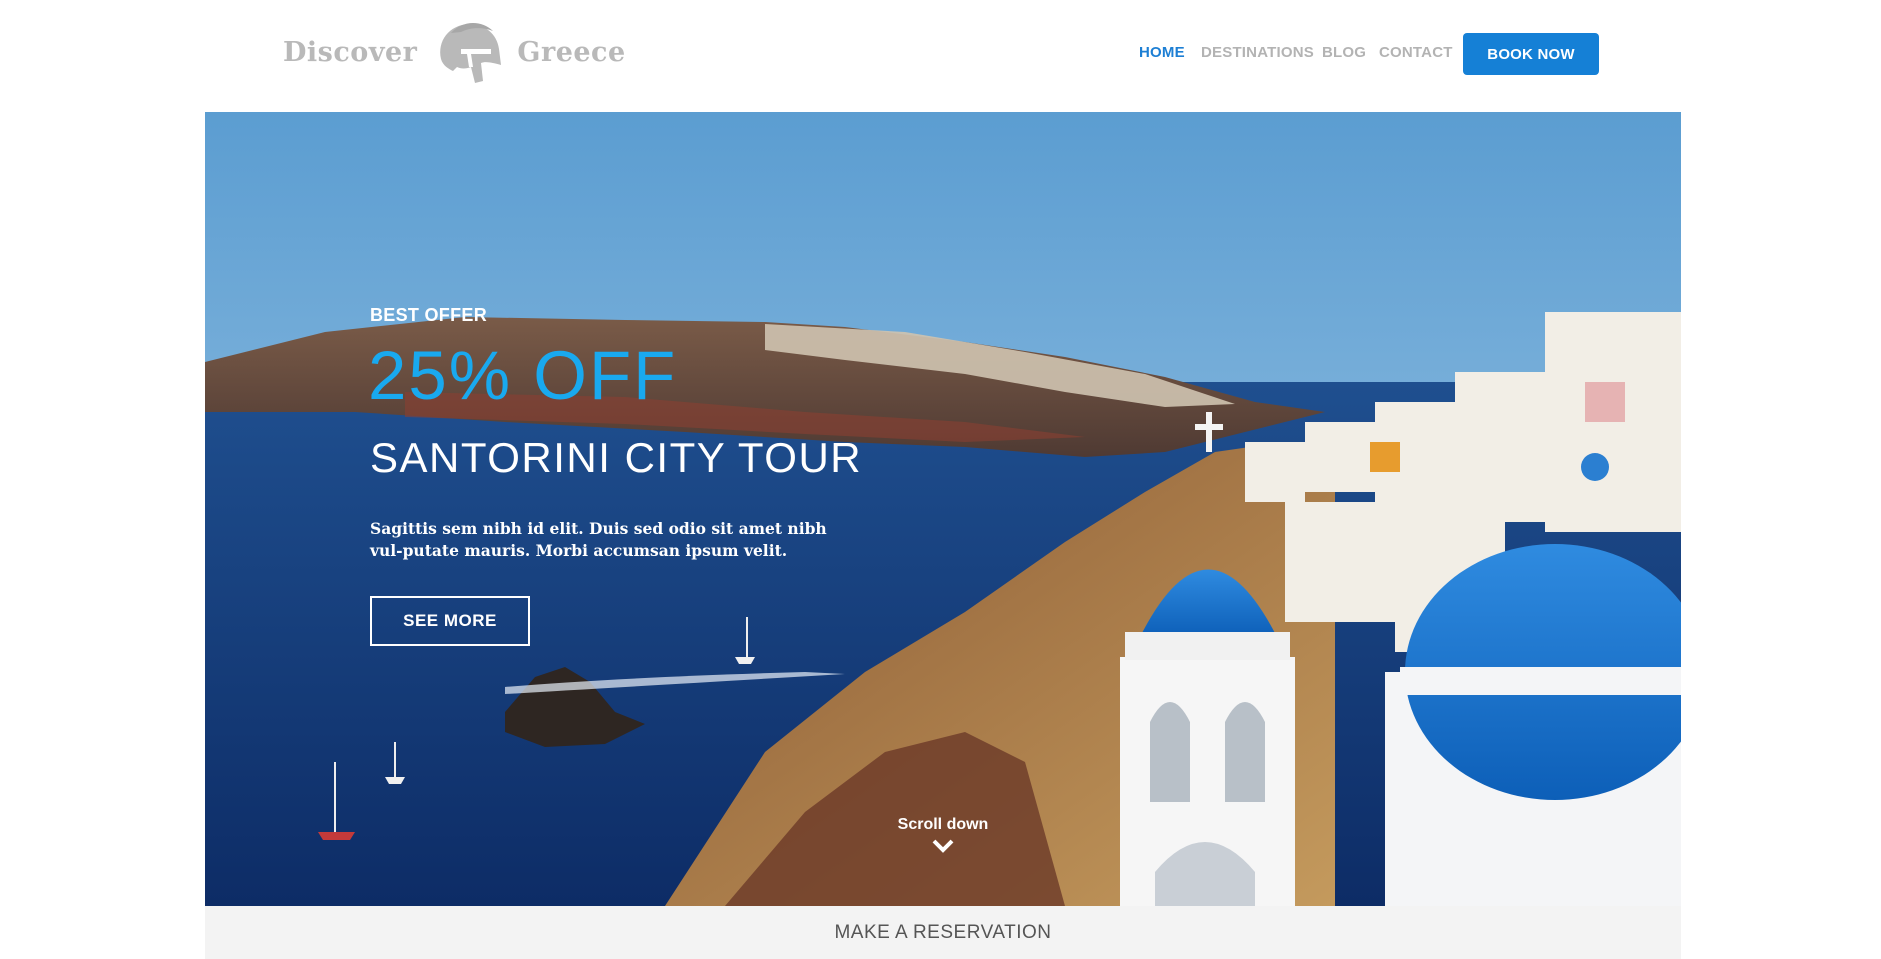 The image size is (1881, 959). Describe the element at coordinates (1257, 52) in the screenshot. I see `nav-item-destinations: DESTINATIONS` at that location.